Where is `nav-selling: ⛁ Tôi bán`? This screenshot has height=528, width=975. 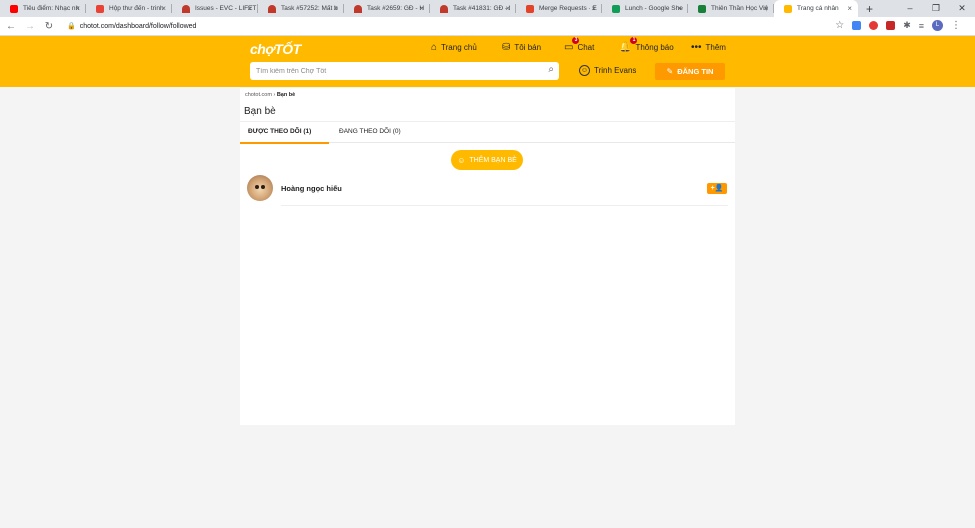 nav-selling: ⛁ Tôi bán is located at coordinates (521, 47).